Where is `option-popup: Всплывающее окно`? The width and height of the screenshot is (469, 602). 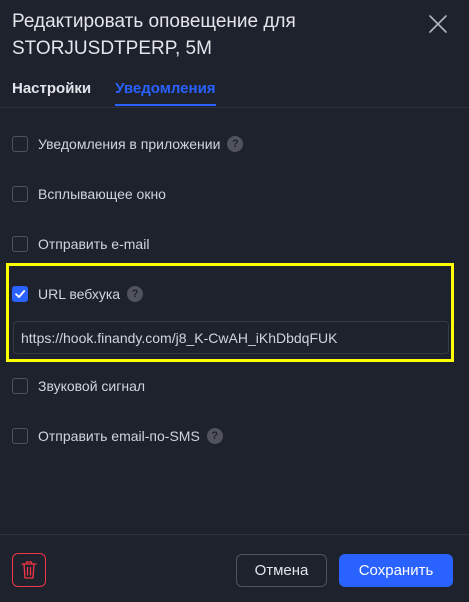 option-popup: Всплывающее окно is located at coordinates (89, 194).